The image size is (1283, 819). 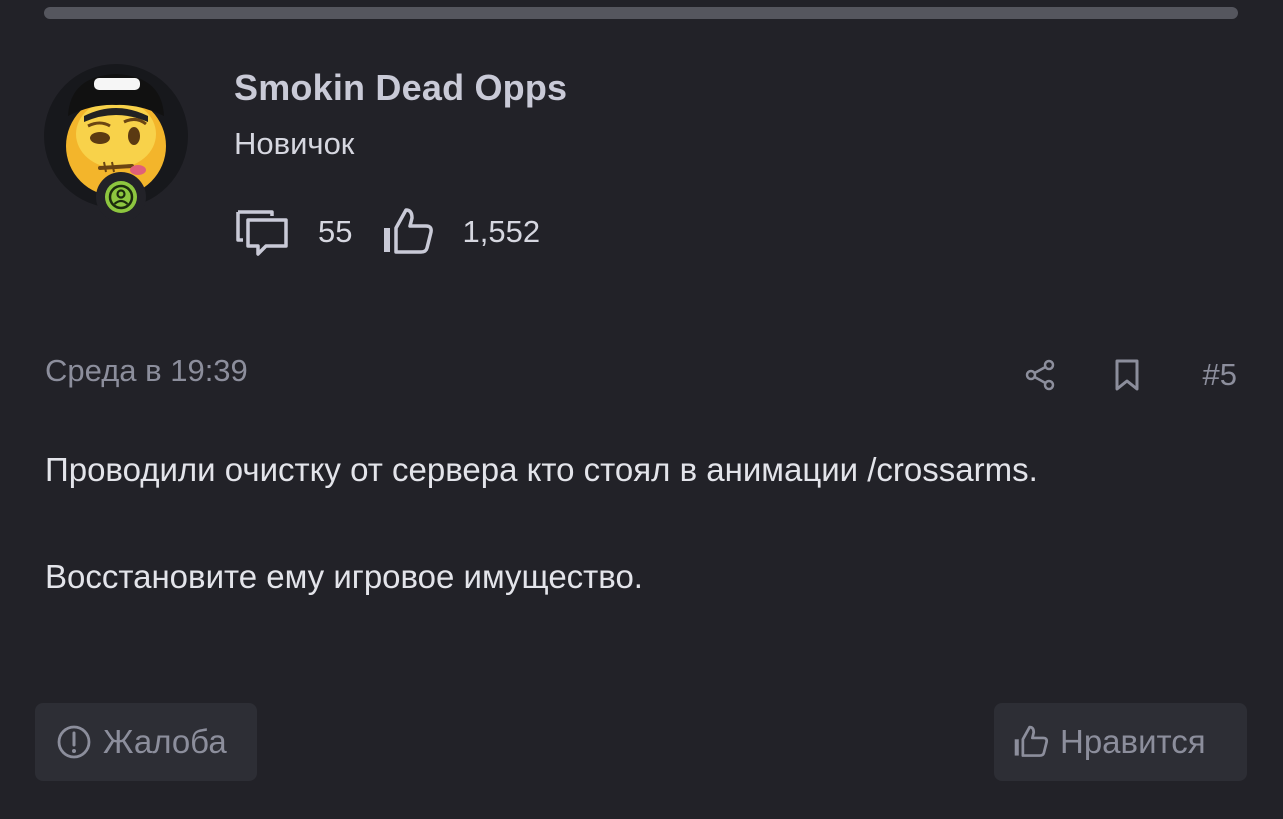 I want to click on share-icon, so click(x=1041, y=375).